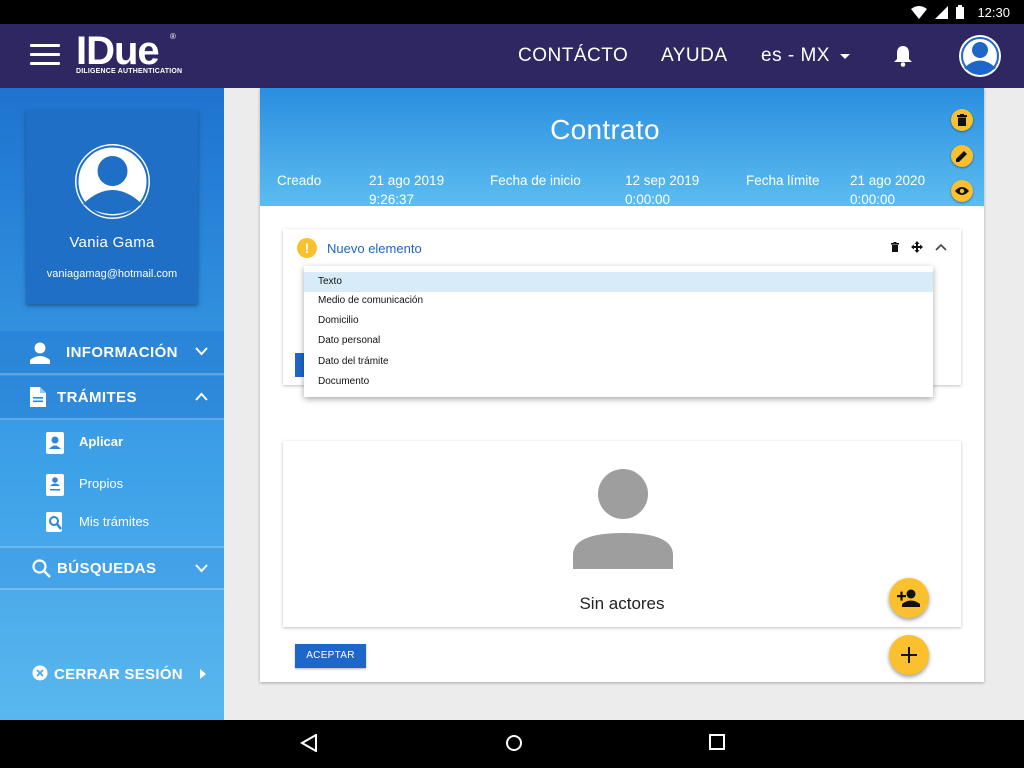 This screenshot has height=768, width=1024. What do you see at coordinates (887, 190) in the screenshot?
I see `limit-value: 21 ago 2020 0:00:00` at bounding box center [887, 190].